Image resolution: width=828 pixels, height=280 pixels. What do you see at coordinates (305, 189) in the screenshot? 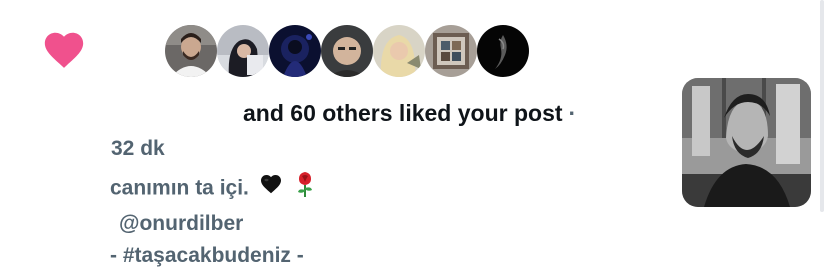
I see `rose-emoji` at bounding box center [305, 189].